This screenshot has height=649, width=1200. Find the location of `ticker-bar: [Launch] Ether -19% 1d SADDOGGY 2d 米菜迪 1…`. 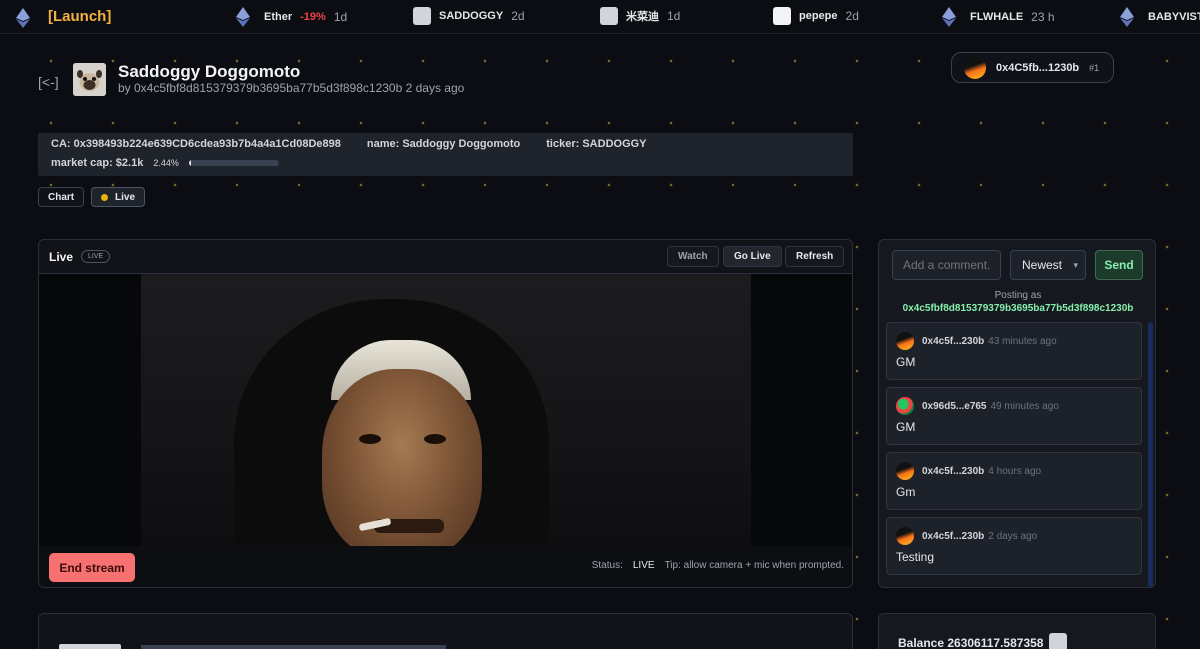

ticker-bar: [Launch] Ether -19% 1d SADDOGGY 2d 米菜迪 1… is located at coordinates (600, 17).